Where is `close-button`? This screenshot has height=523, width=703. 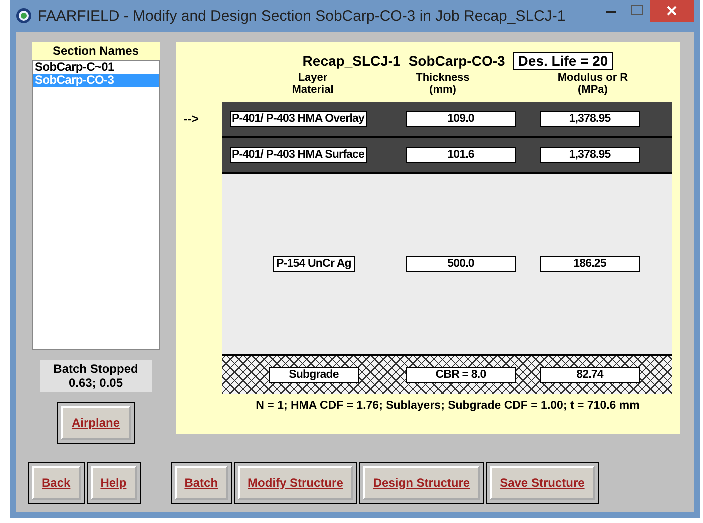
close-button is located at coordinates (672, 11).